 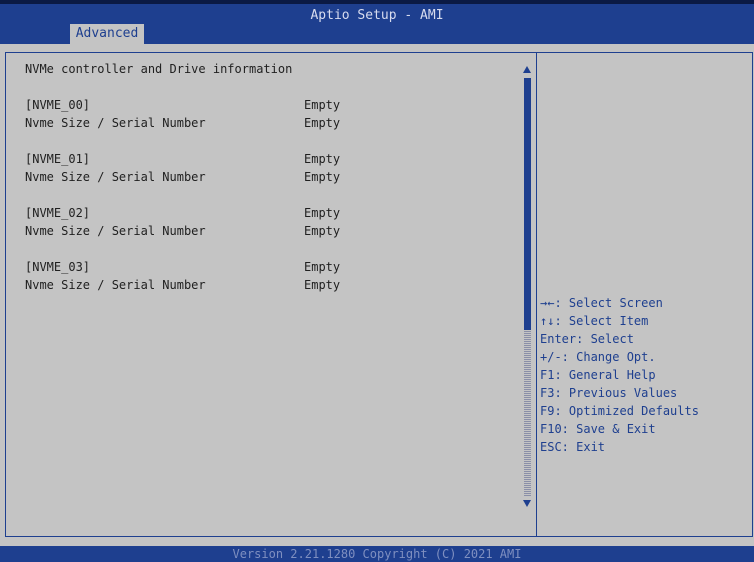 I want to click on help-change-opt: +/-: Change Opt., so click(x=598, y=357).